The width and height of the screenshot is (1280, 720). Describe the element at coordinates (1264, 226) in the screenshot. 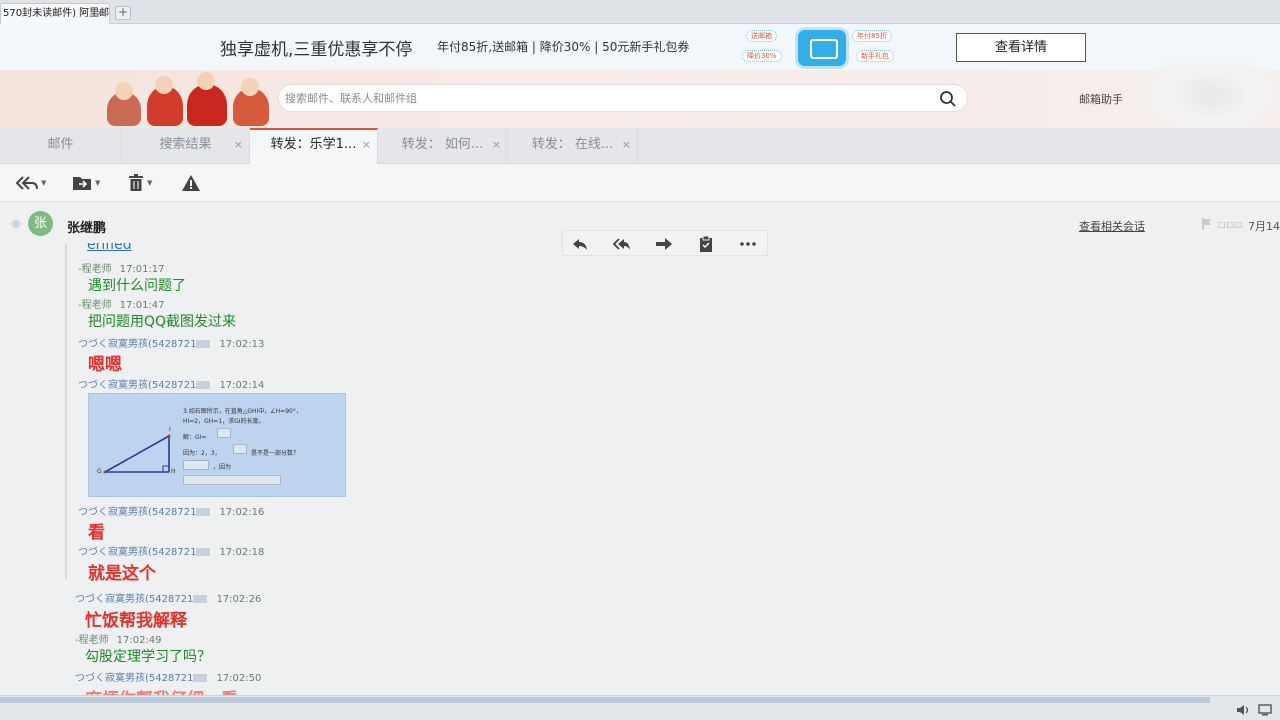

I see `mail-date: 7月14` at that location.